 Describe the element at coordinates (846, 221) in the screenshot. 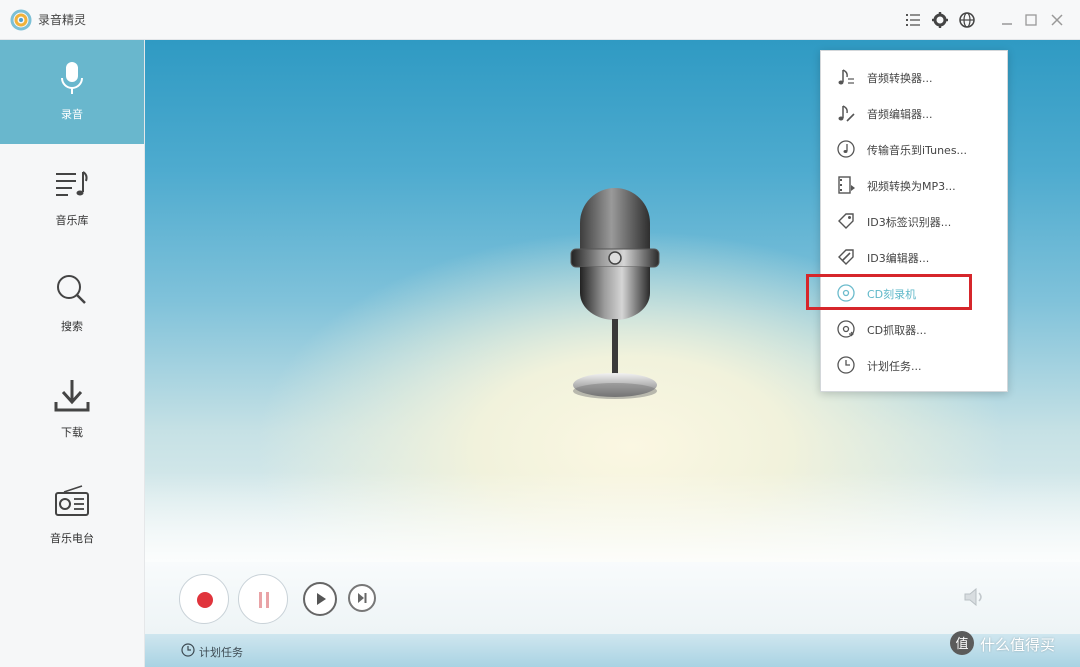

I see `tag-icon` at that location.